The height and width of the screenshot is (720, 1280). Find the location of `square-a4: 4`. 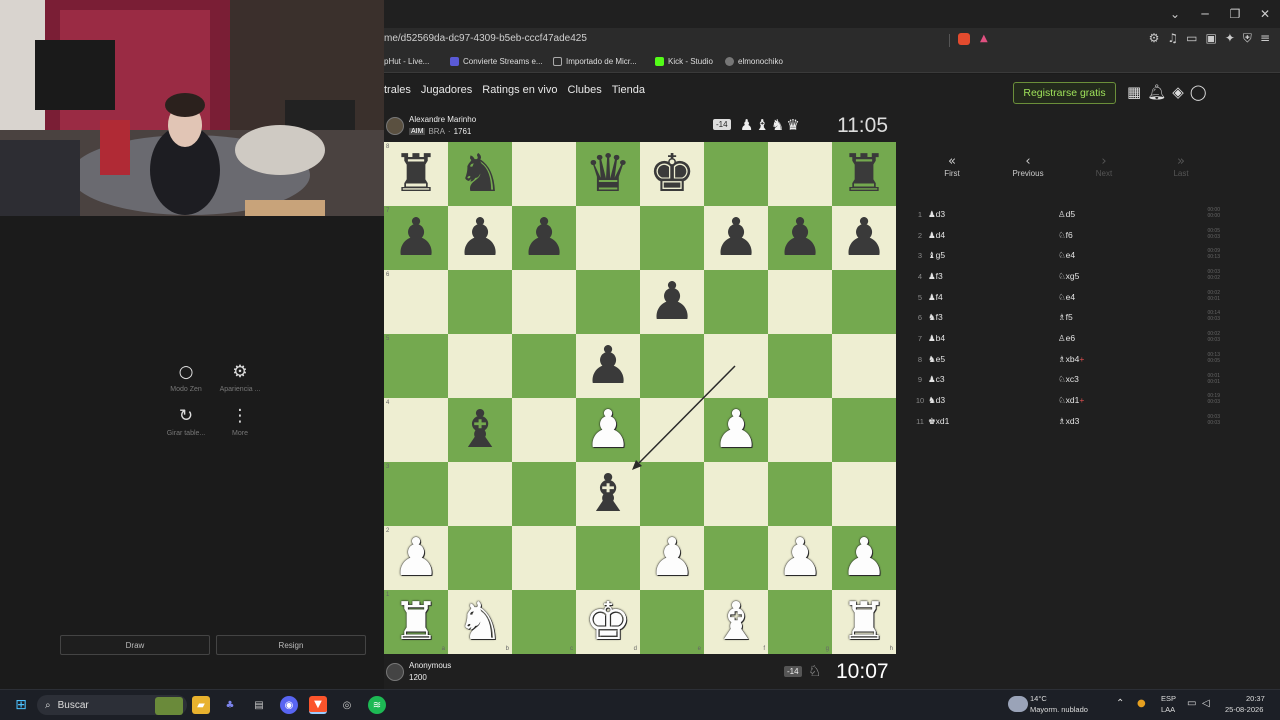

square-a4: 4 is located at coordinates (416, 430).